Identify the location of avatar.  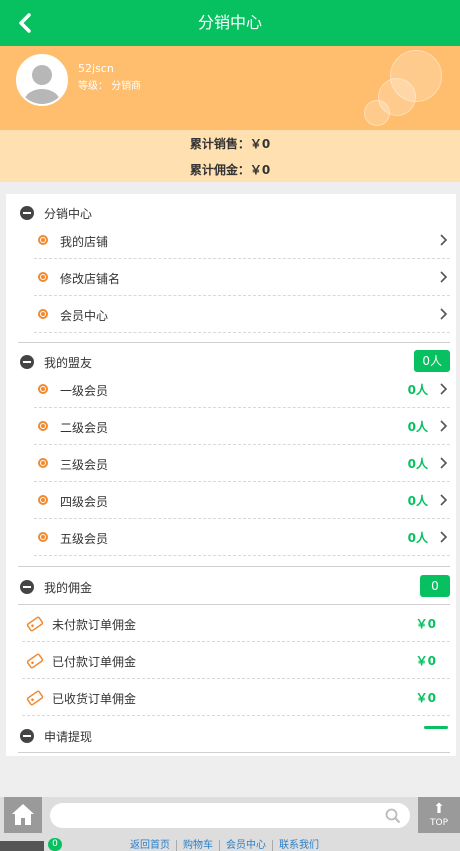
(42, 80).